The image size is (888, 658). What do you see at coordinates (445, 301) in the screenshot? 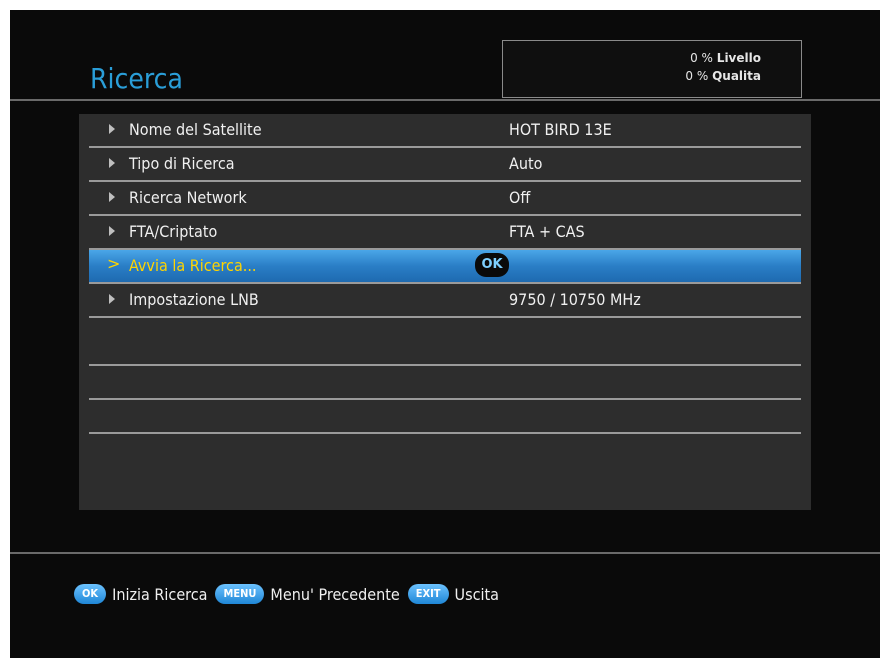
I see `menu-item-lnb-settings: Impostazione LNB 9750 / 10750 MHz` at bounding box center [445, 301].